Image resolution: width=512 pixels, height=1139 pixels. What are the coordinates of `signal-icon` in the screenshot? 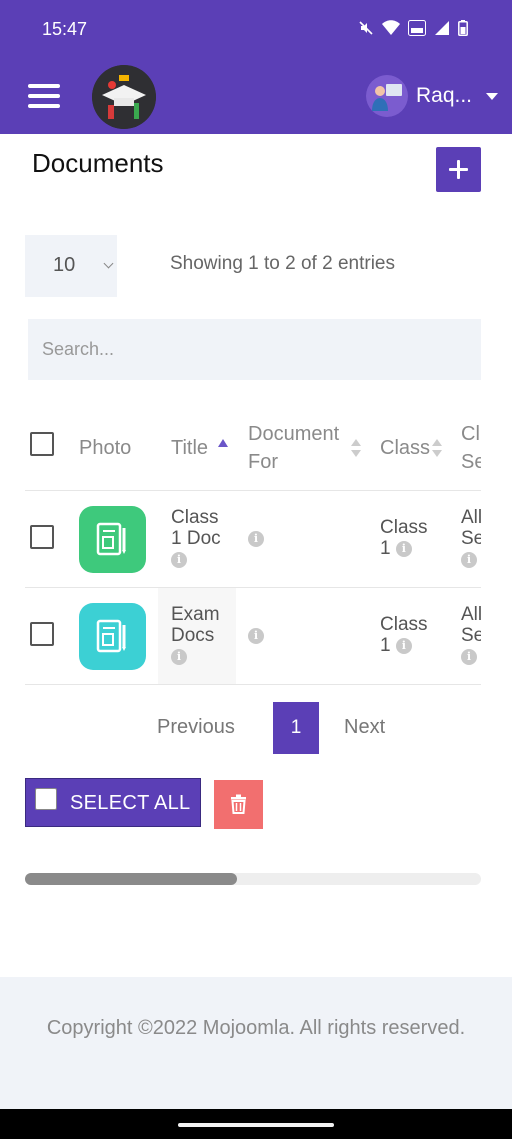 It's located at (442, 28).